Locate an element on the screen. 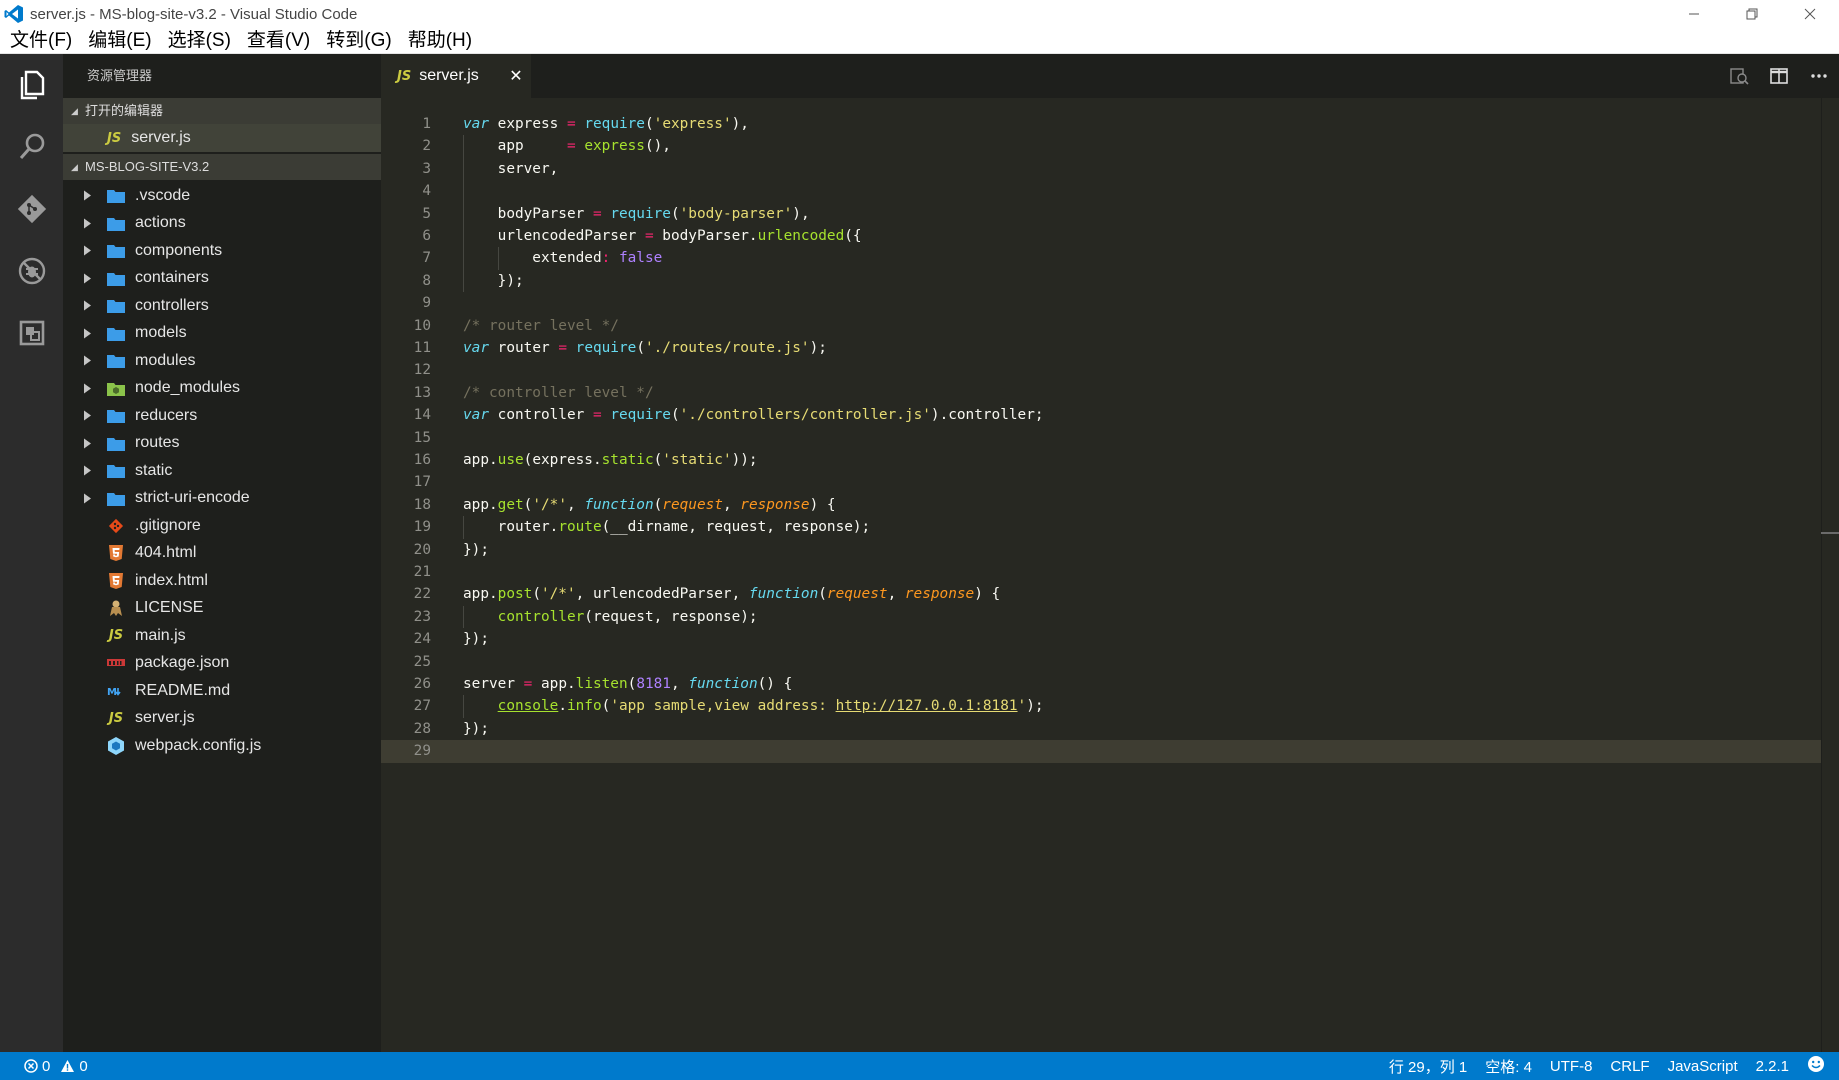  folder-item: modules is located at coordinates (222, 361).